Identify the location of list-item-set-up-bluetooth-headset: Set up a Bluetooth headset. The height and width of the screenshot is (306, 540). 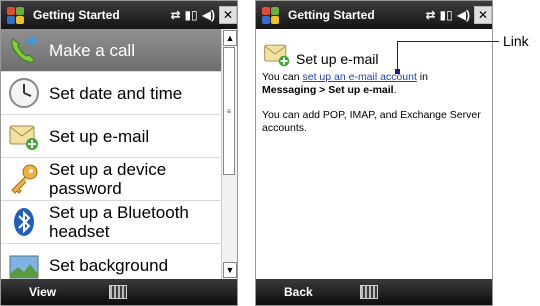
(111, 222).